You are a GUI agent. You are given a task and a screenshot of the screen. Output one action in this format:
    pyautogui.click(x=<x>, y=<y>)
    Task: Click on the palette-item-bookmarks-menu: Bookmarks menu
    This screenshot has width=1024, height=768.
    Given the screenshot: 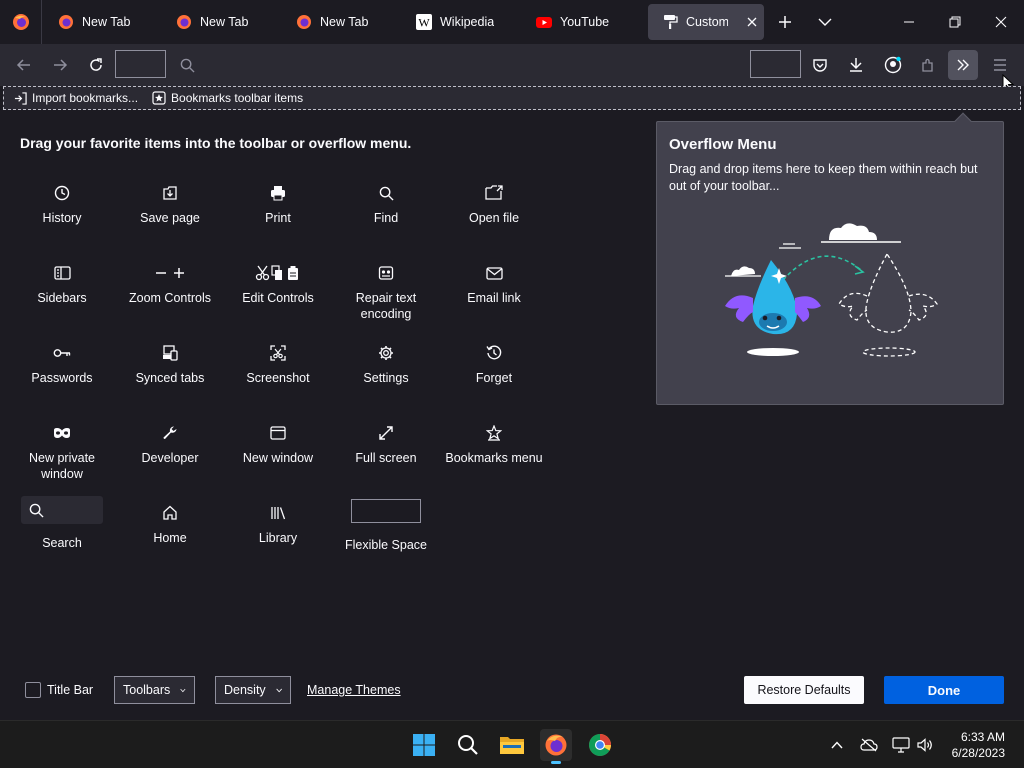 What is the action you would take?
    pyautogui.click(x=494, y=444)
    